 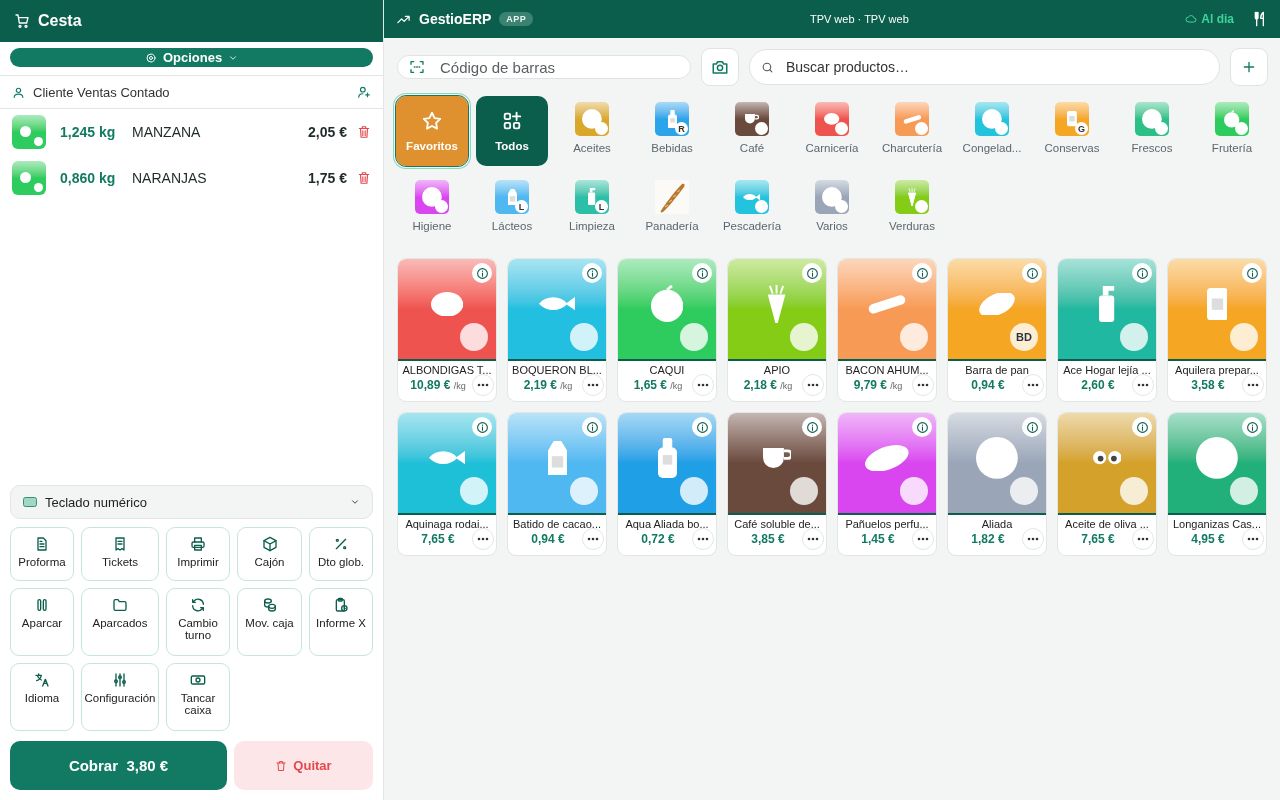 I want to click on barcode-field: Código de barras, so click(x=544, y=67).